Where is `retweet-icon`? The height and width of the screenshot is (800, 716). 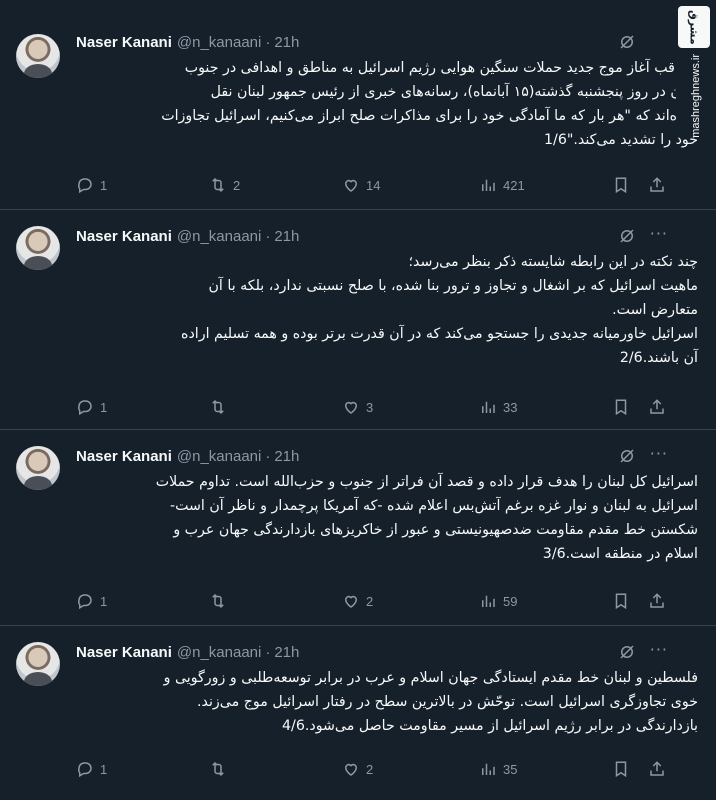 retweet-icon is located at coordinates (218, 407).